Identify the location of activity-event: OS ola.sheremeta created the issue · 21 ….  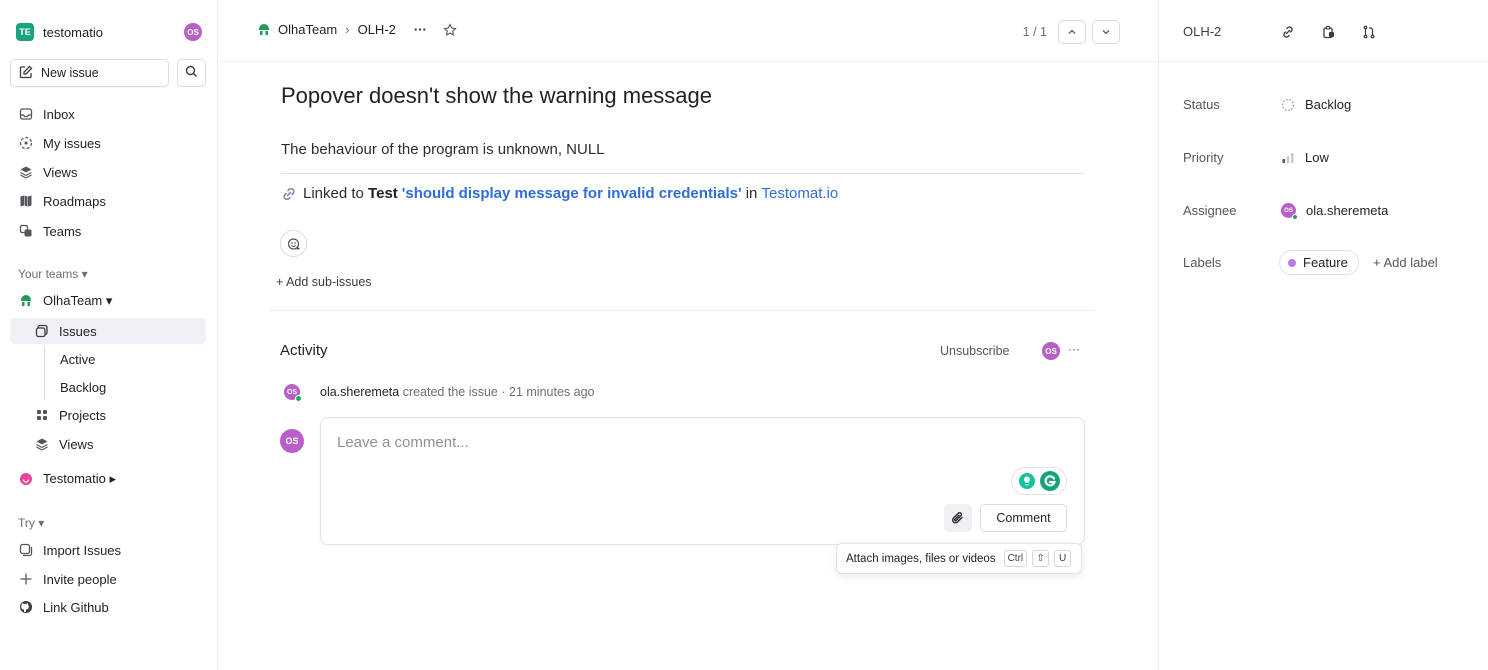
(439, 393).